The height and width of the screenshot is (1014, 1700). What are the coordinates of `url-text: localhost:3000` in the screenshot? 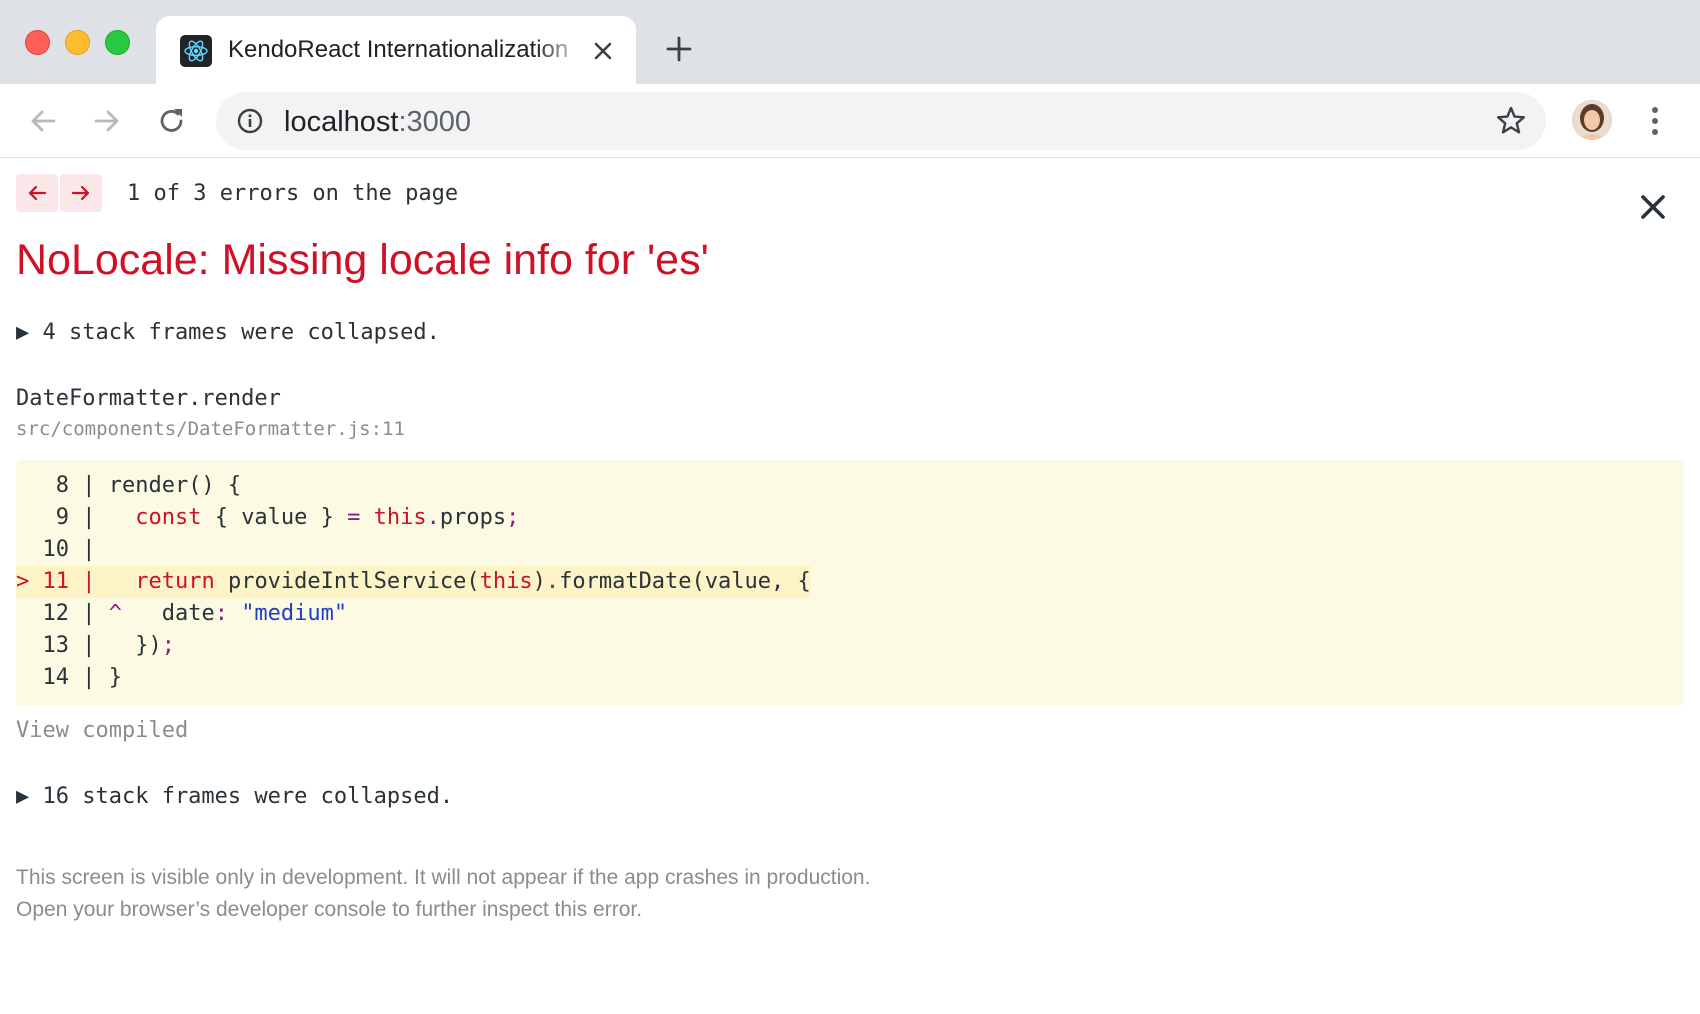 It's located at (377, 122).